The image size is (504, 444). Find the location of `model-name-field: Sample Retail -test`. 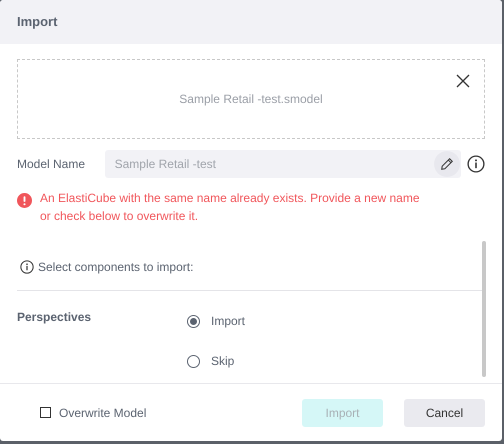

model-name-field: Sample Retail -test is located at coordinates (282, 164).